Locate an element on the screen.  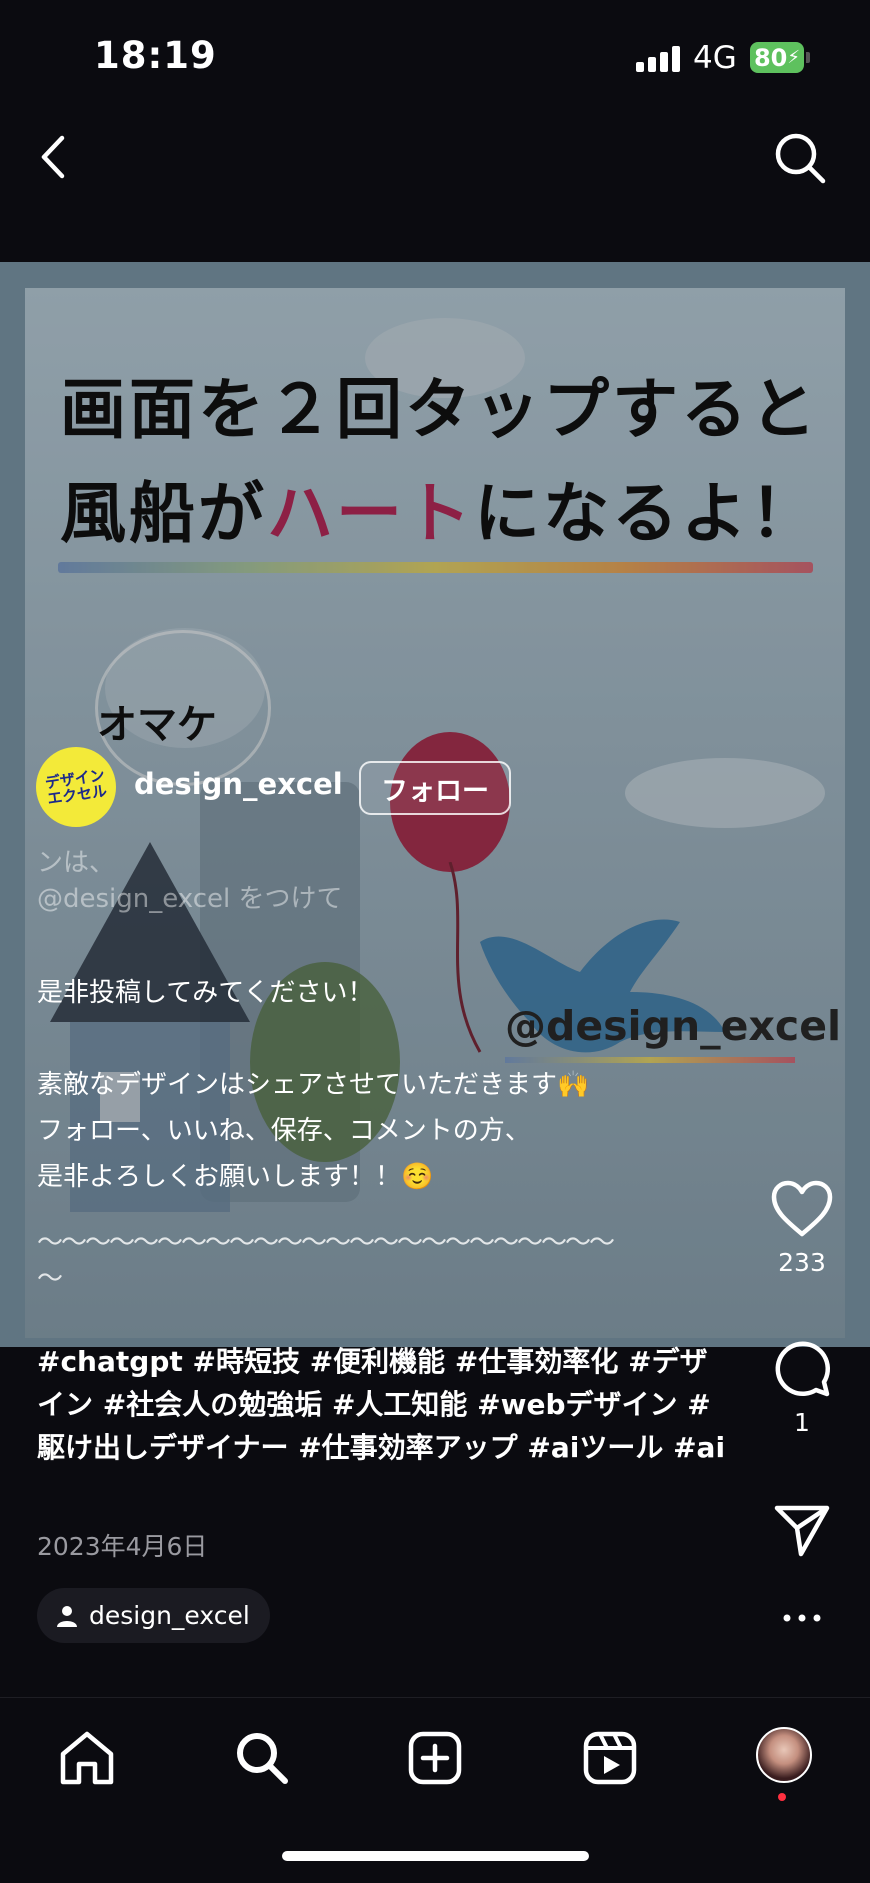
post-date: 2023年4月6日 is located at coordinates (122, 1546).